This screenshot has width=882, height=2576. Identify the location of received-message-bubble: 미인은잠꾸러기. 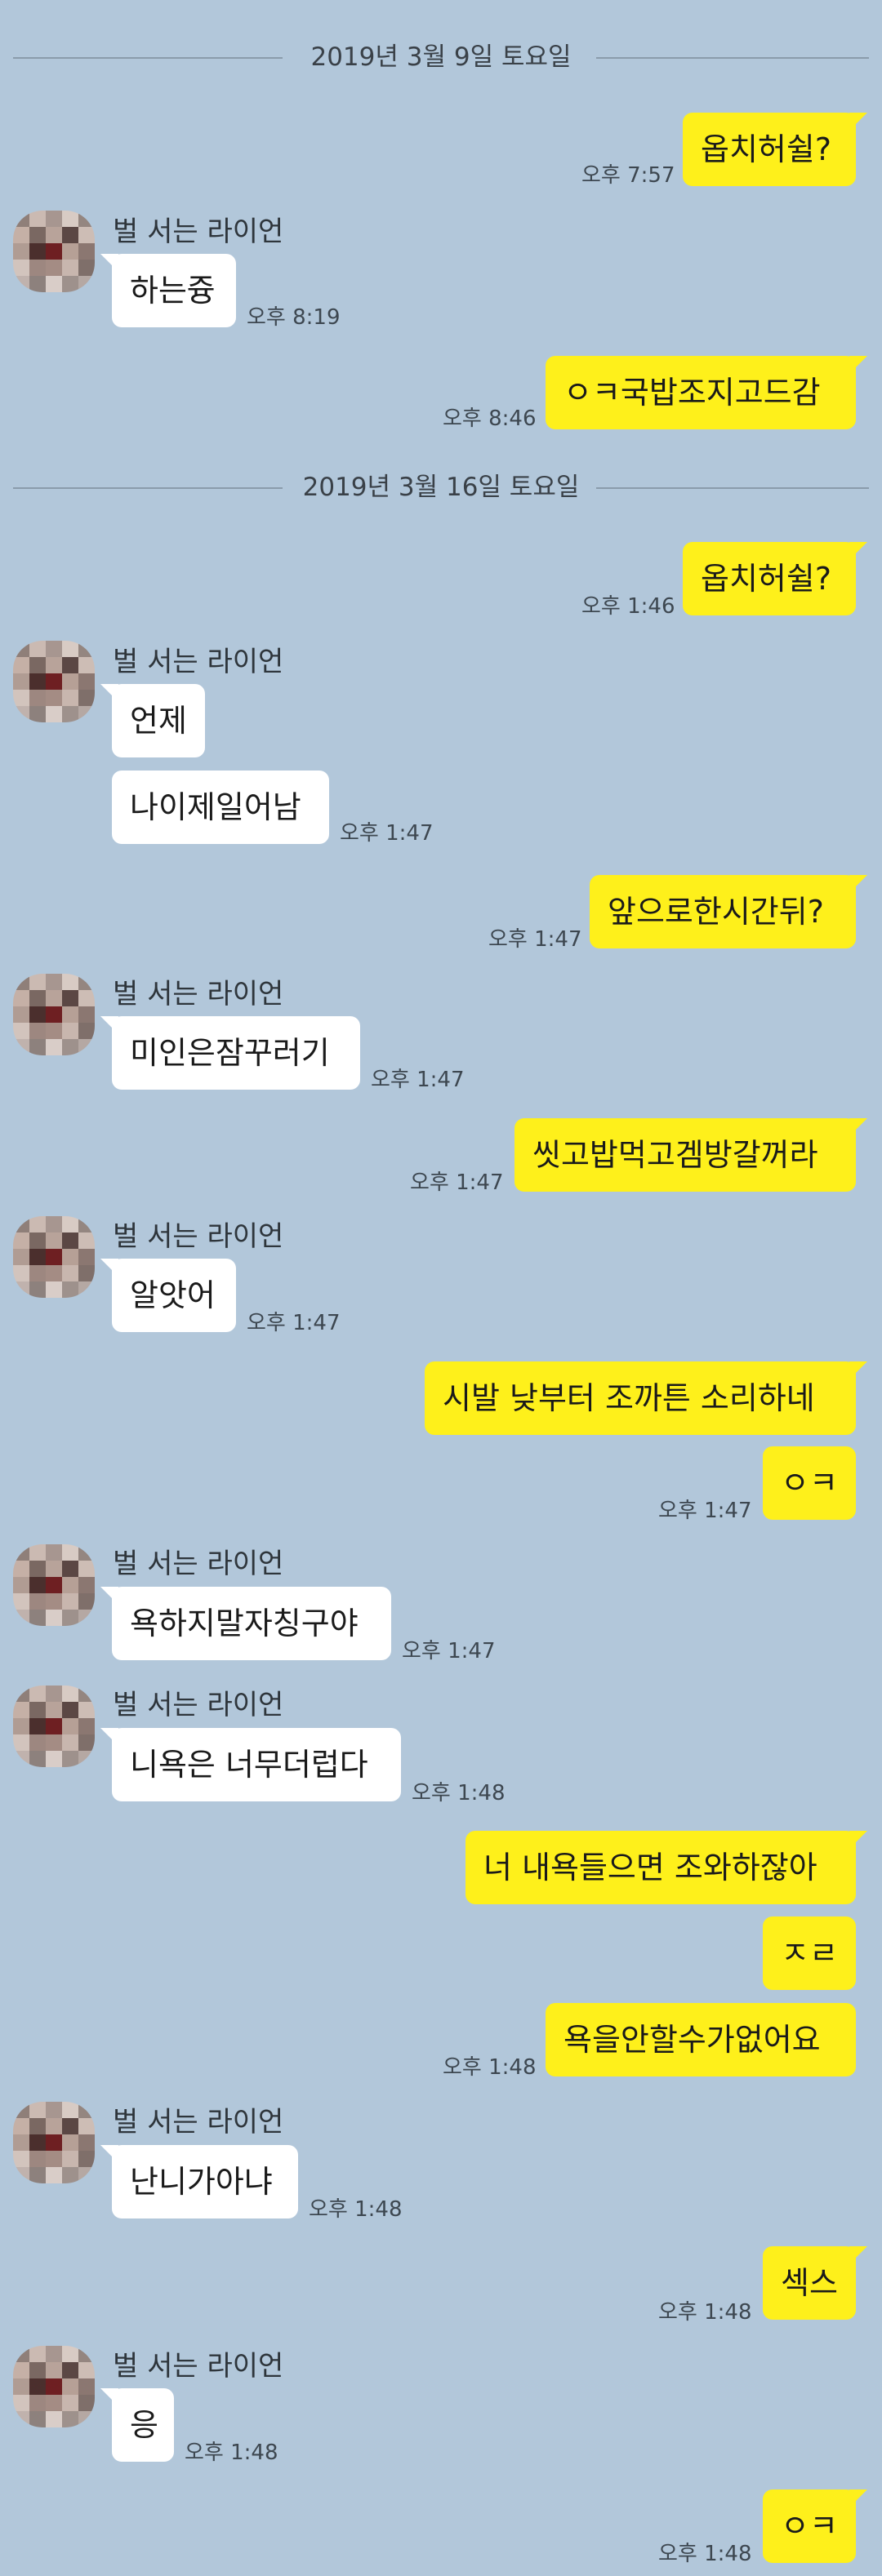
(230, 1053).